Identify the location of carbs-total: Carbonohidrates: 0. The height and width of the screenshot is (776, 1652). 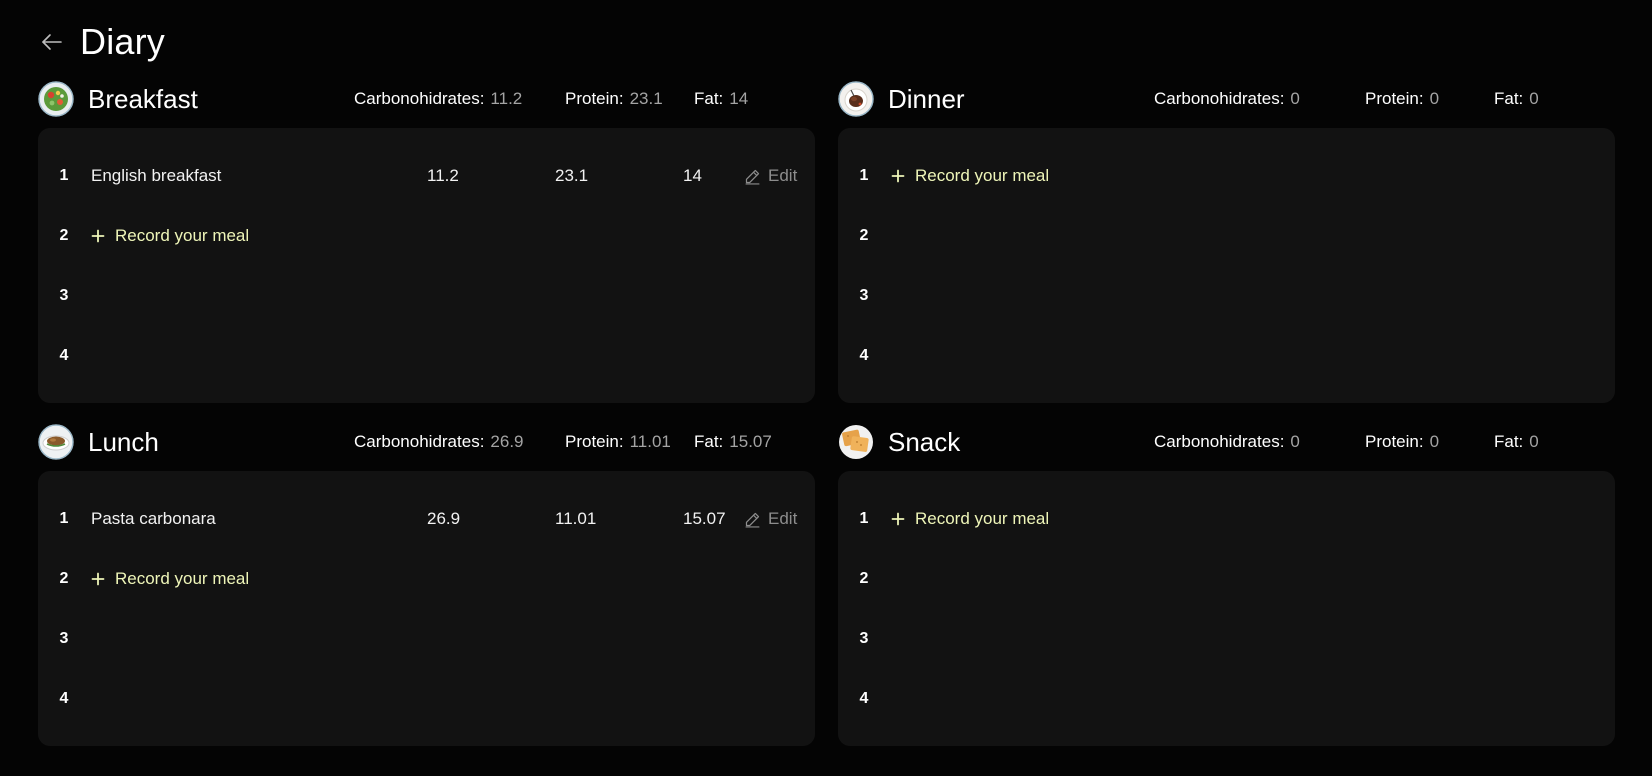
(1227, 442).